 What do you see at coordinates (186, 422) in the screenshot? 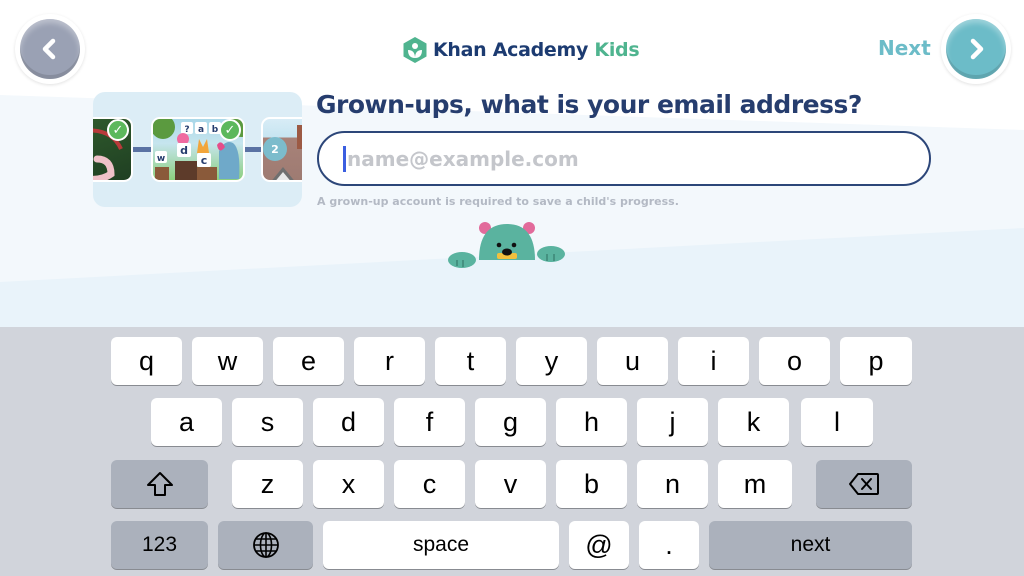
I see `key-a: a` at bounding box center [186, 422].